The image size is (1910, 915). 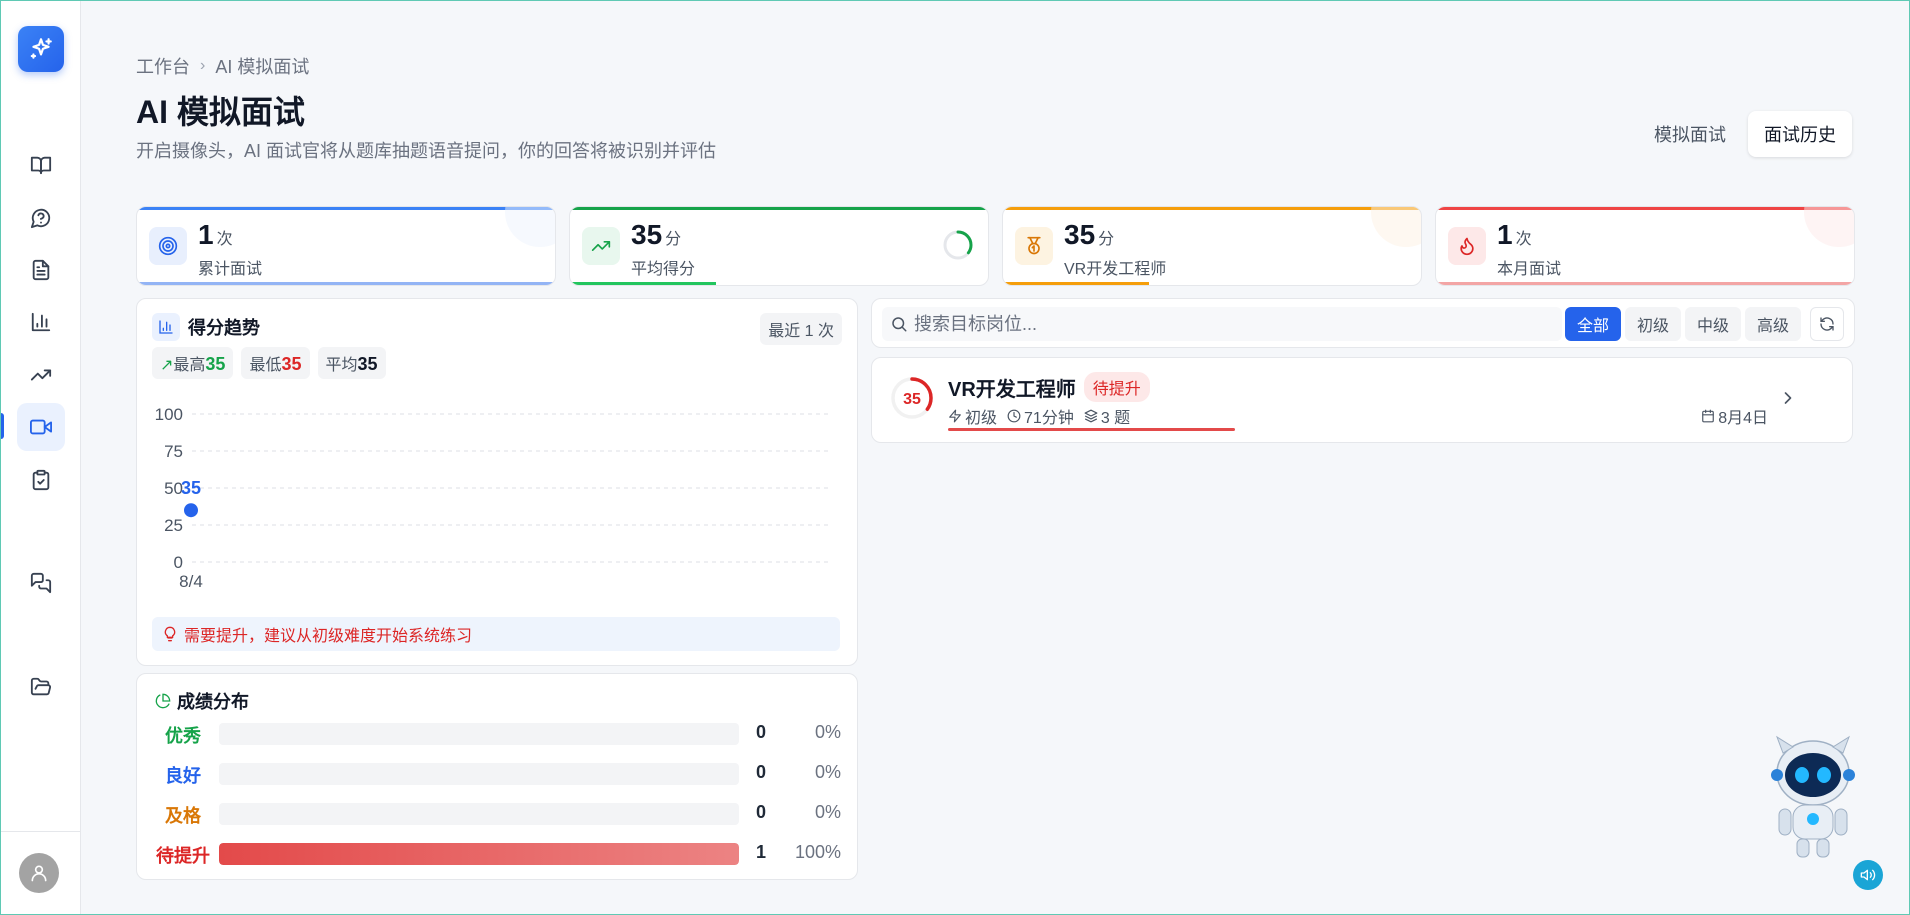 What do you see at coordinates (1743, 418) in the screenshot?
I see `record-date-text: 8月4日` at bounding box center [1743, 418].